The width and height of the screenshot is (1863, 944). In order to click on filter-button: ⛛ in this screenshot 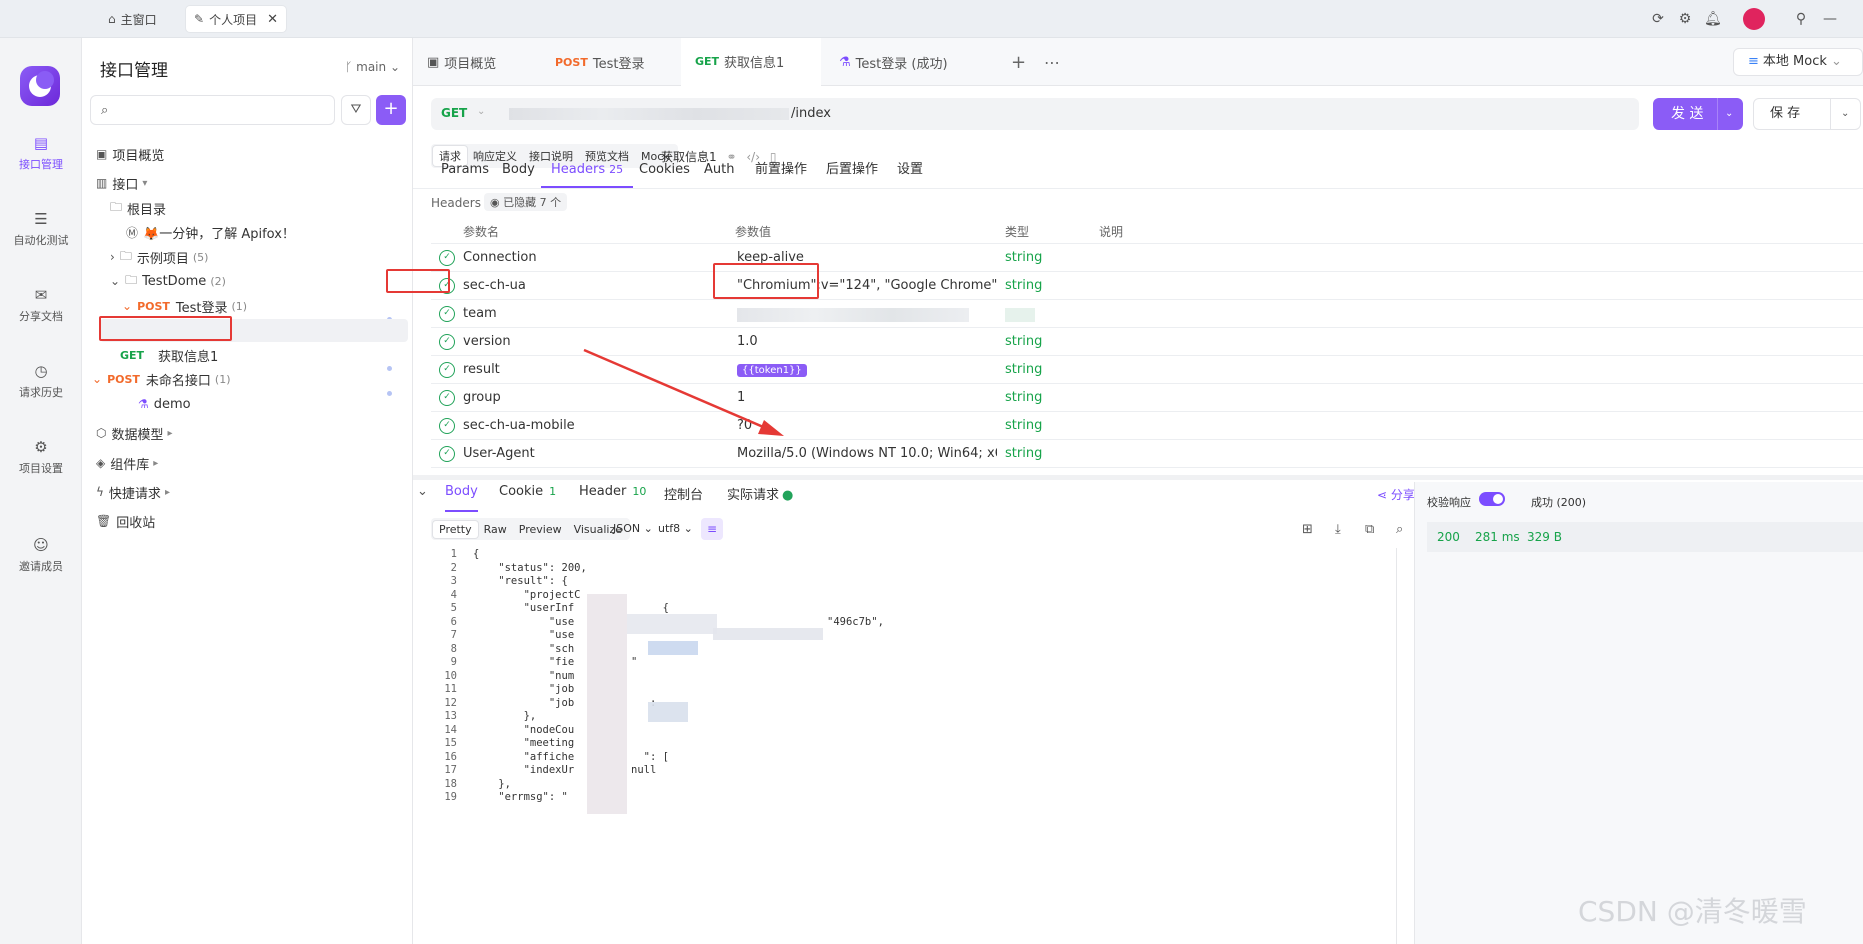, I will do `click(356, 110)`.